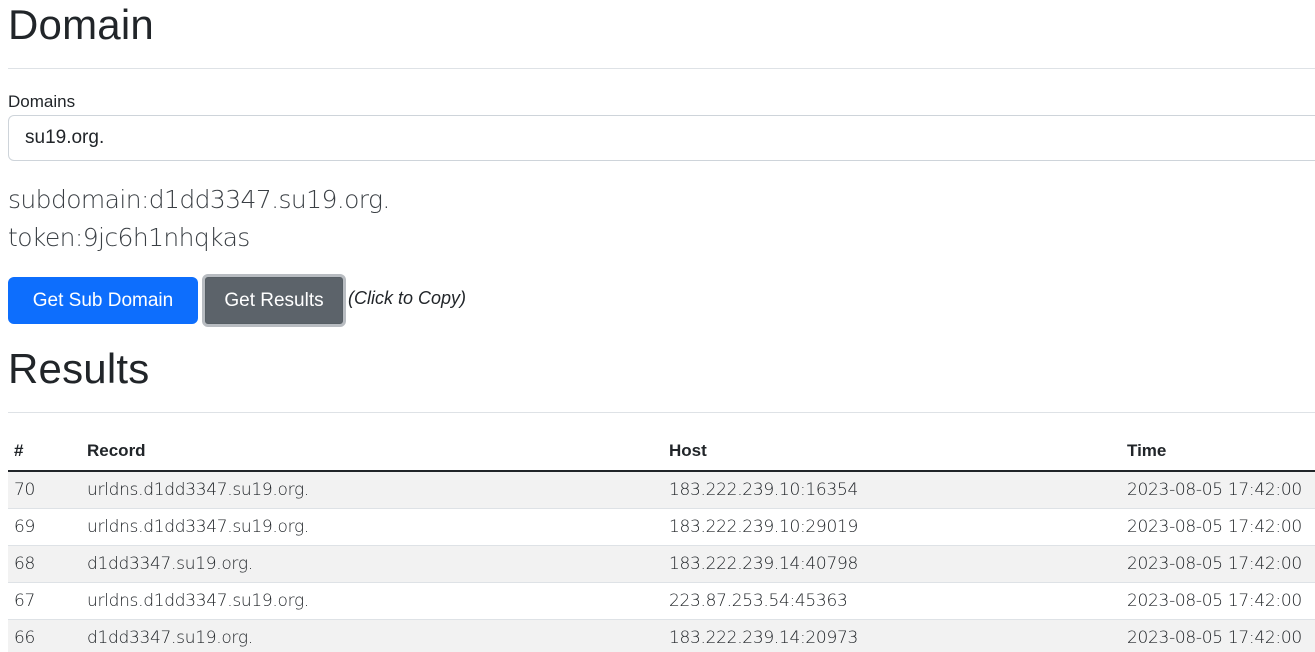 Image resolution: width=1315 pixels, height=652 pixels. I want to click on column-header-time: Time, so click(1218, 452).